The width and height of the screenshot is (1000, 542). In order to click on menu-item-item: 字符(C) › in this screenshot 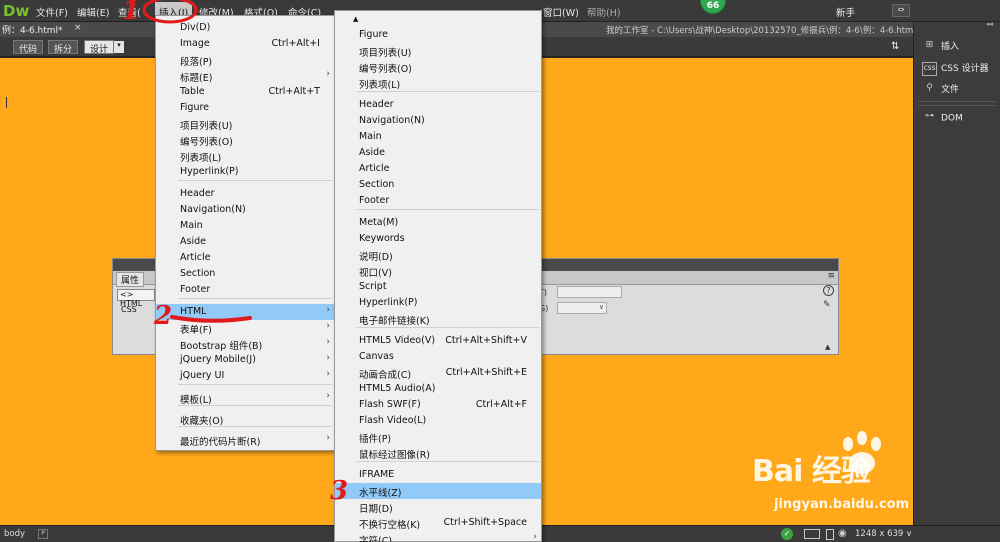, I will do `click(438, 536)`.